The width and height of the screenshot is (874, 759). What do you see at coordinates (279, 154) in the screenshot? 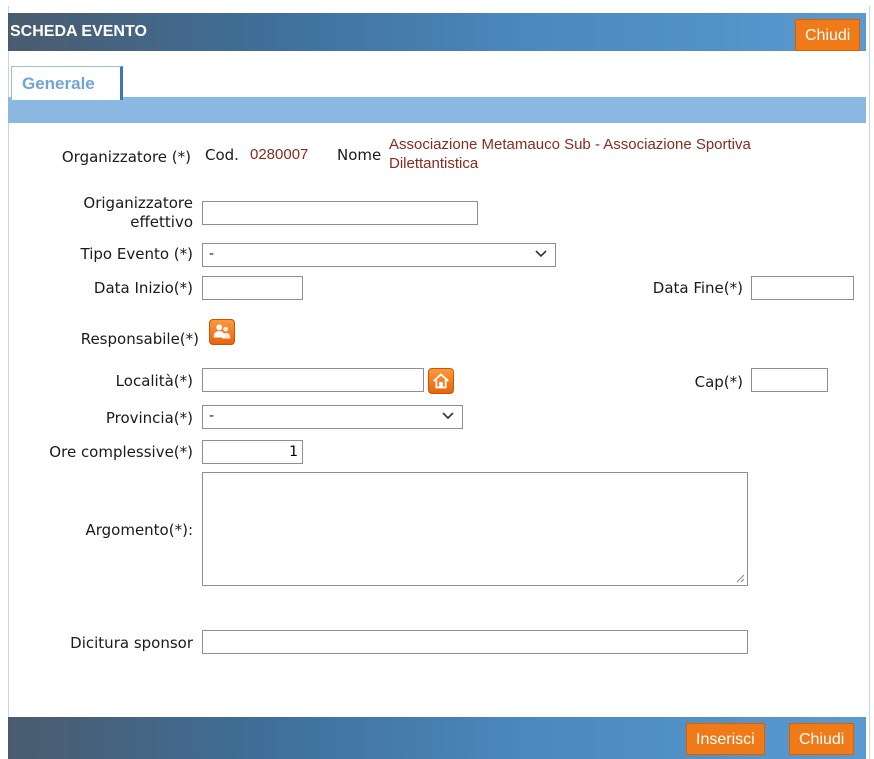
I see `cod-value: 0280007` at bounding box center [279, 154].